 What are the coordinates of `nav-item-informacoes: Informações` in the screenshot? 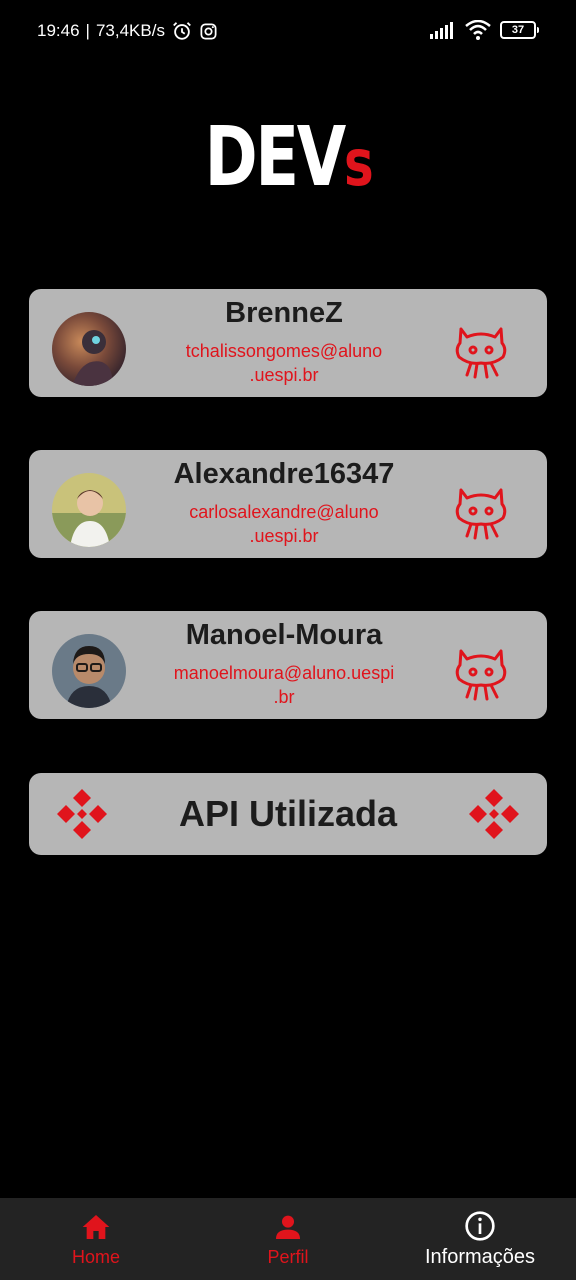 It's located at (480, 1239).